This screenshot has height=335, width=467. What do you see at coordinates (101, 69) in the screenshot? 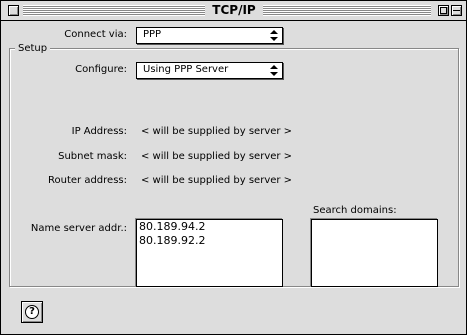
I see `configure-label: Configure:` at bounding box center [101, 69].